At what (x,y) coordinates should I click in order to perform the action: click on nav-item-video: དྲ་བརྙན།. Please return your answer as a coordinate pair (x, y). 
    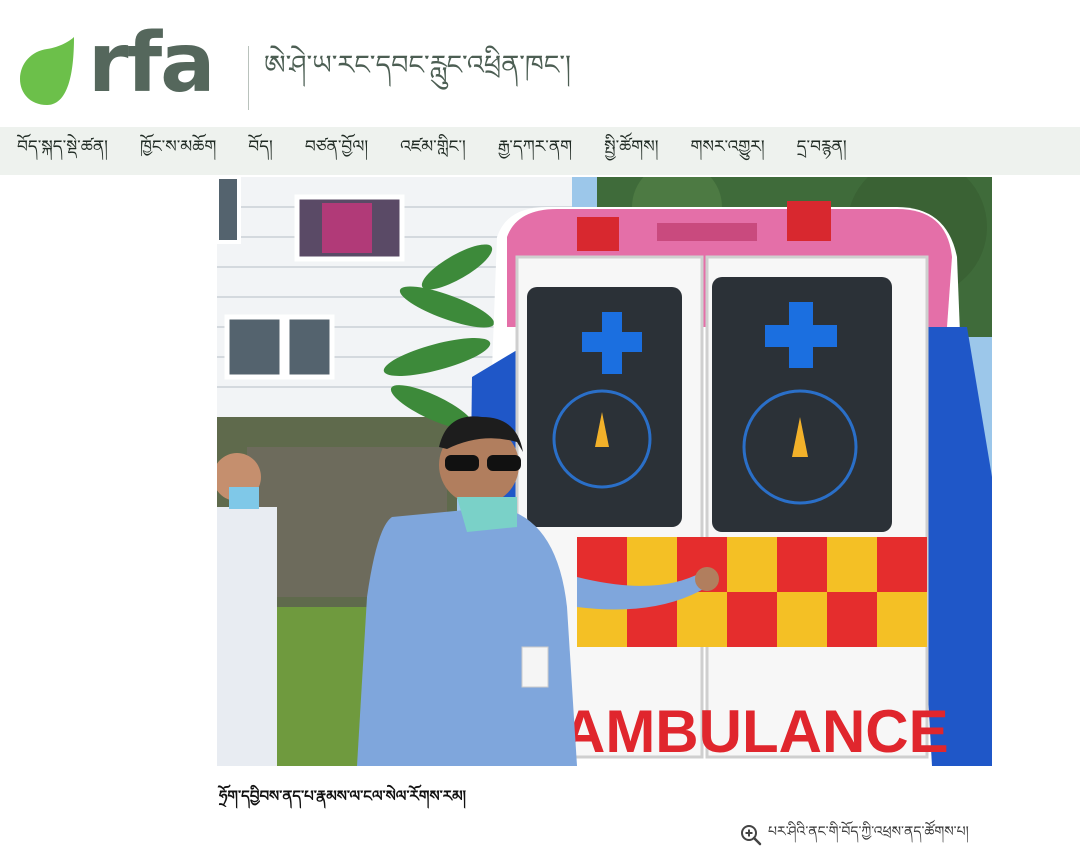
    Looking at the image, I should click on (822, 151).